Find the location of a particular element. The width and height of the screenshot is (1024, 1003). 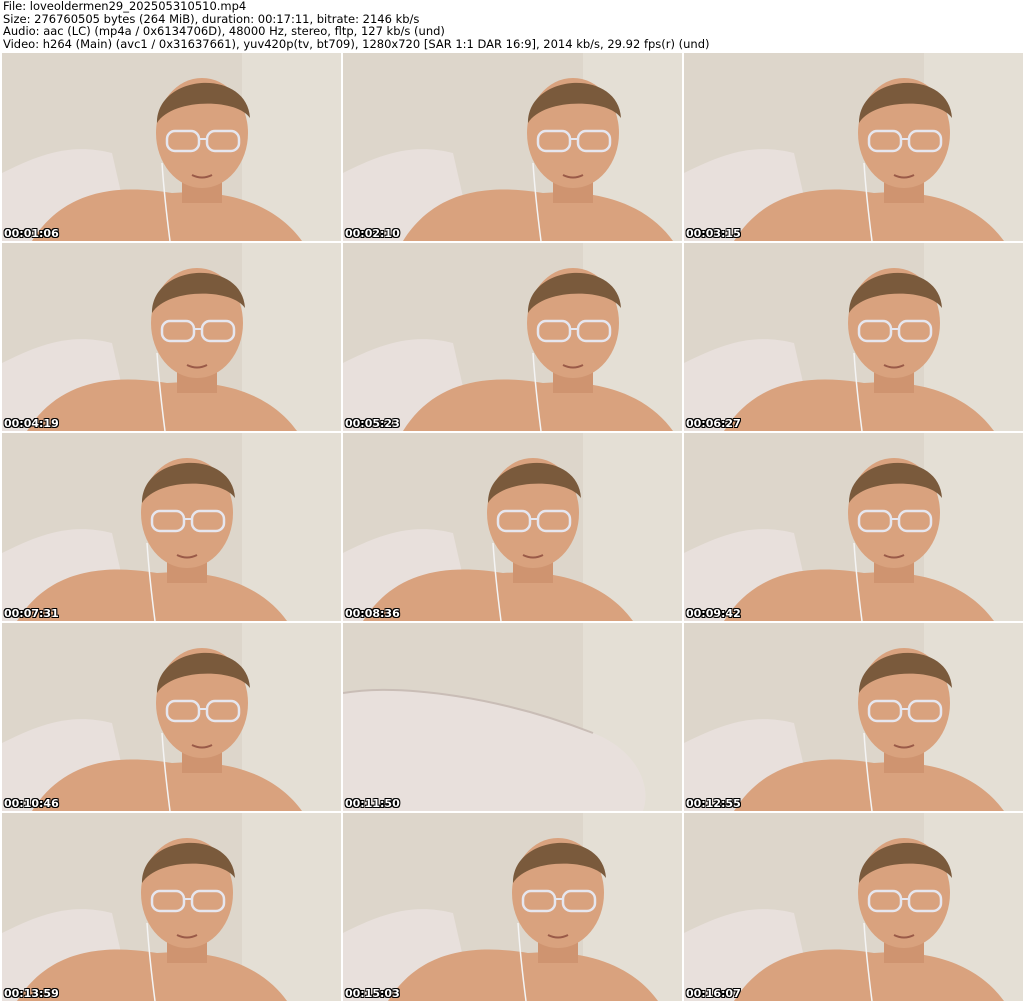

frame-timestamp: 00:02:10 is located at coordinates (372, 233).